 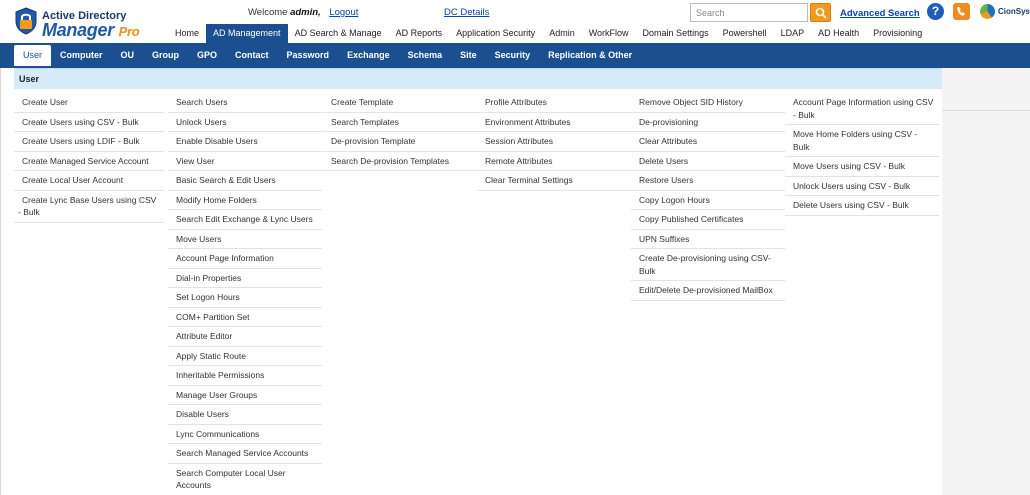 I want to click on topnav-workflow: WorkFlow, so click(x=609, y=33).